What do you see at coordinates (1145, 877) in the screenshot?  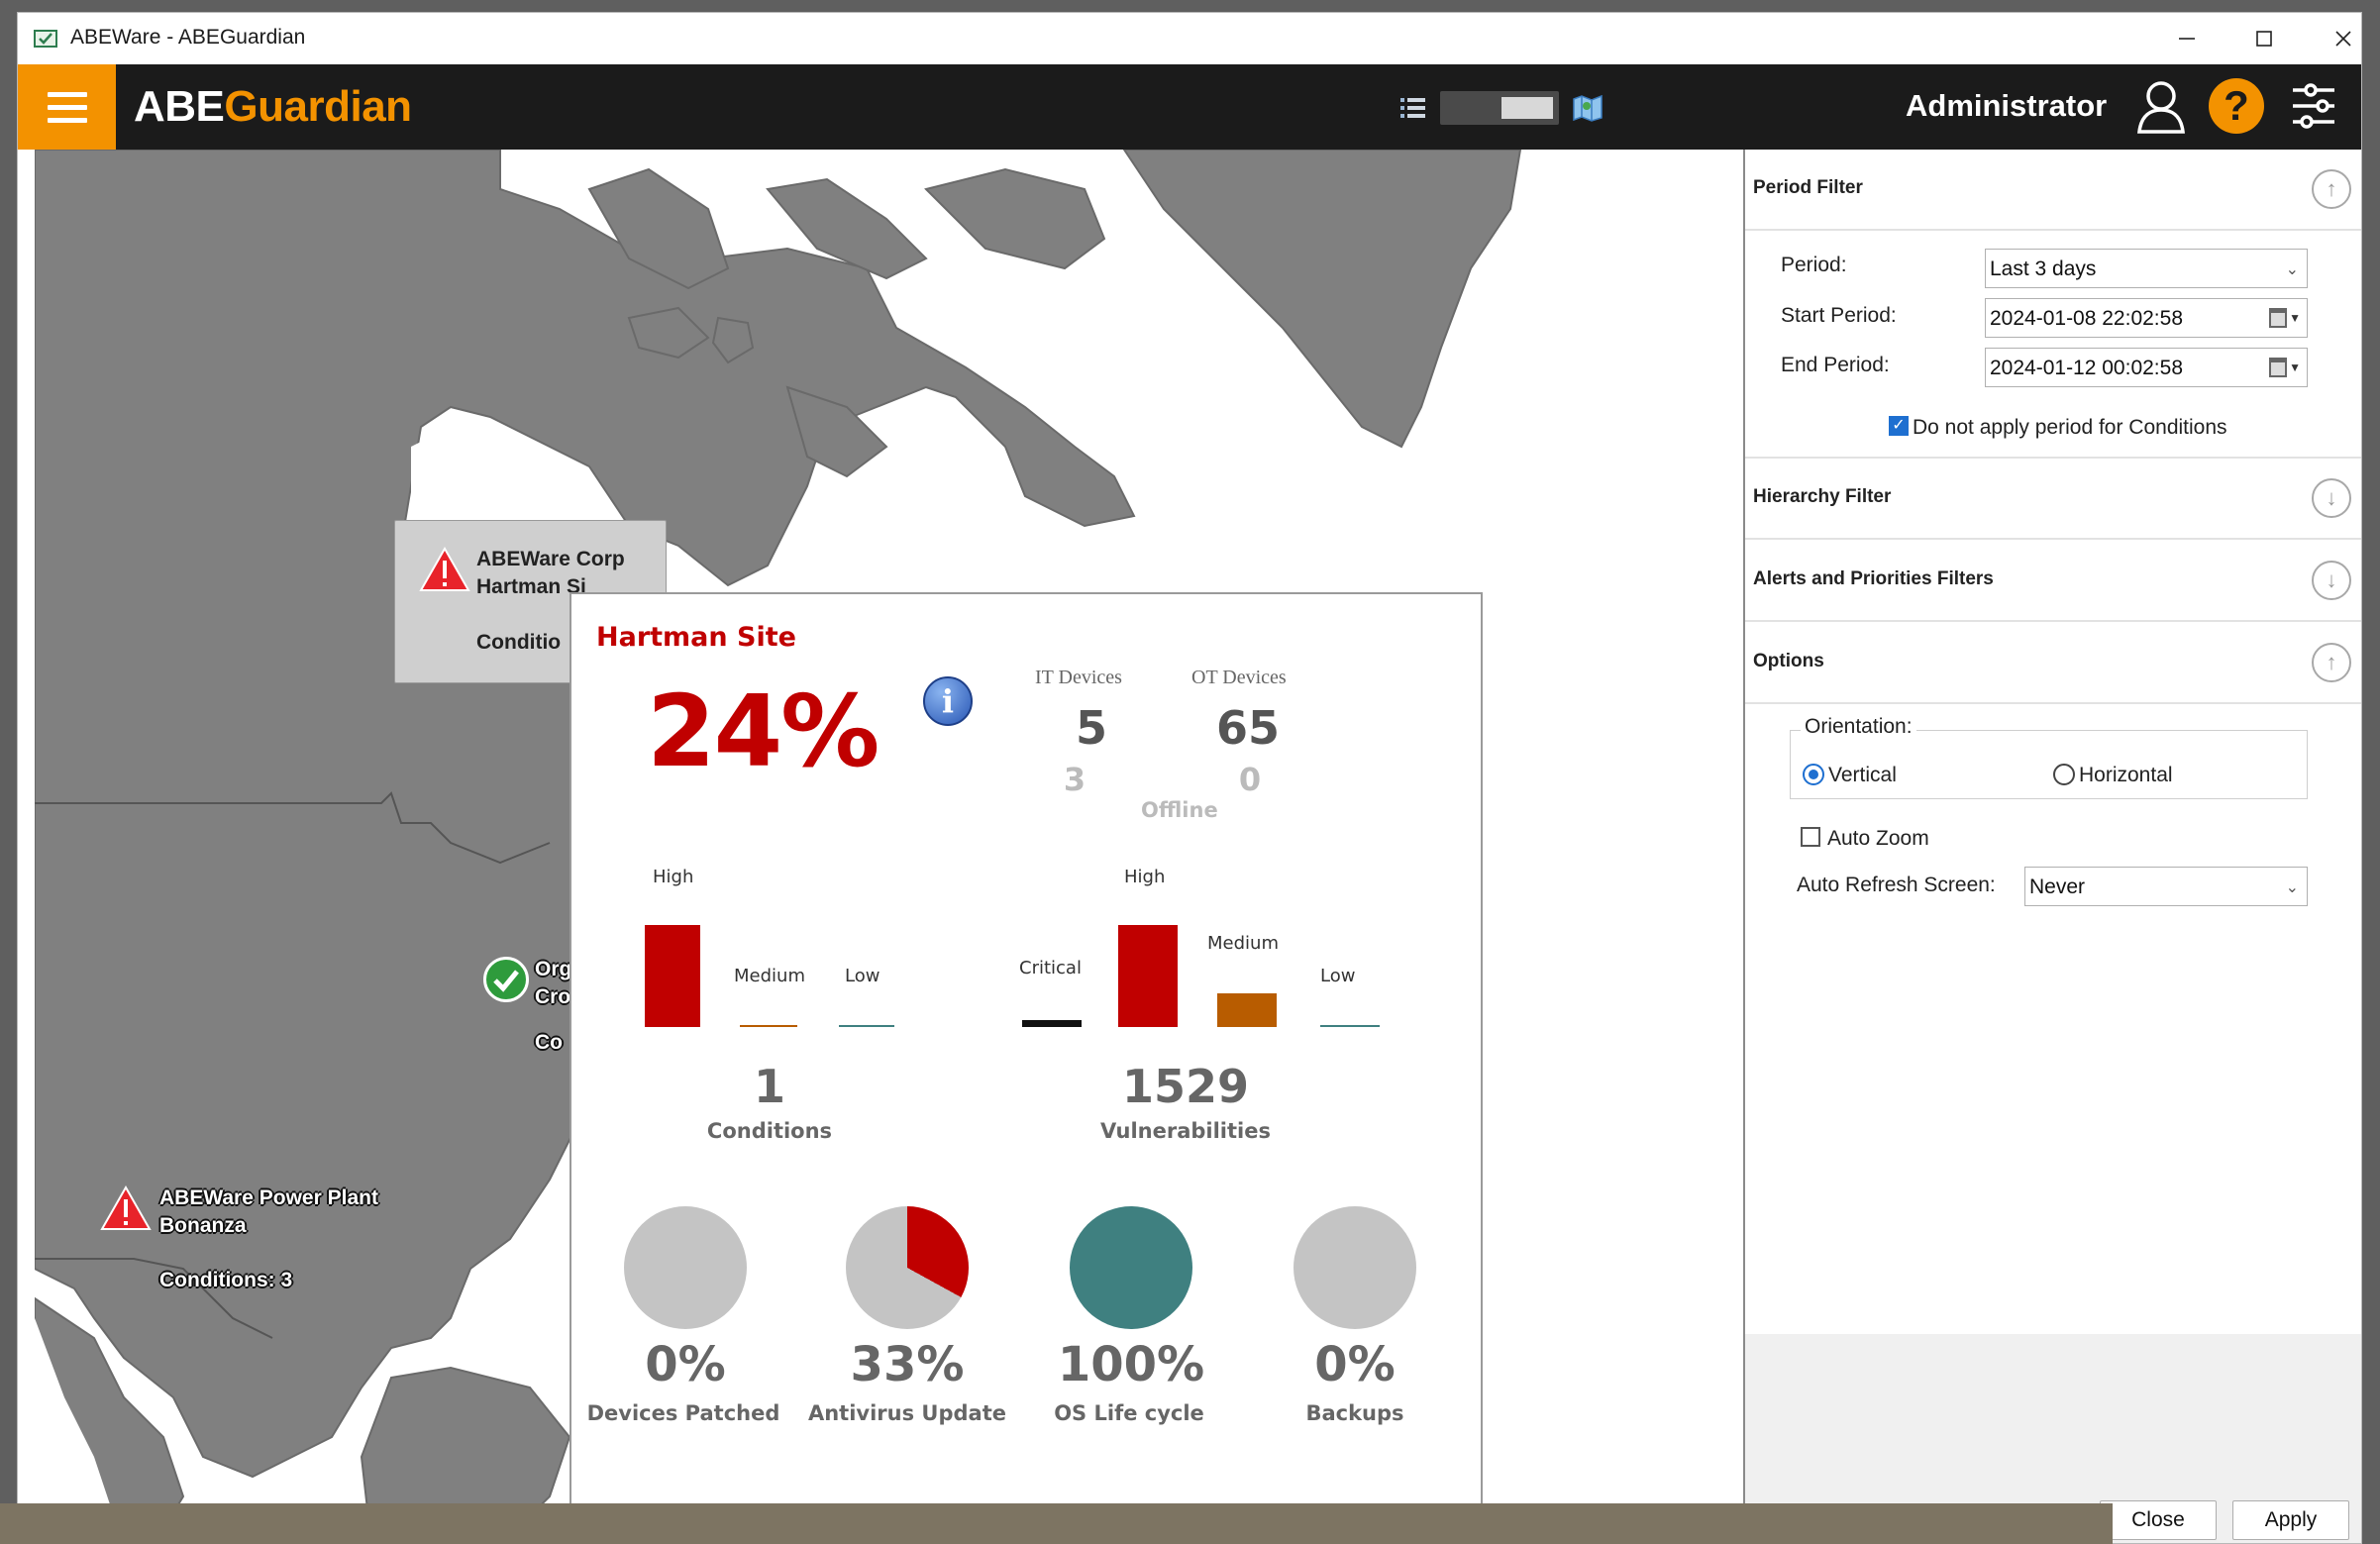 I see `vuln-label-high: High` at bounding box center [1145, 877].